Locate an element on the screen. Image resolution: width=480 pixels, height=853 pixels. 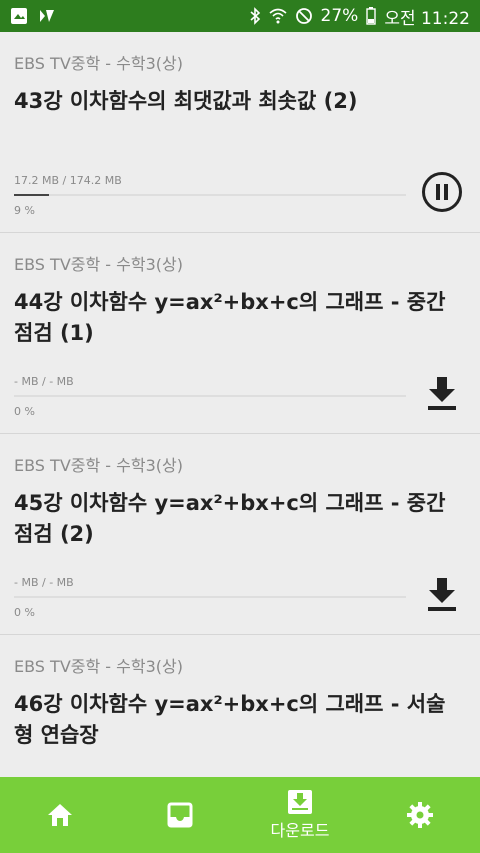
bluetooth-icon is located at coordinates (255, 16).